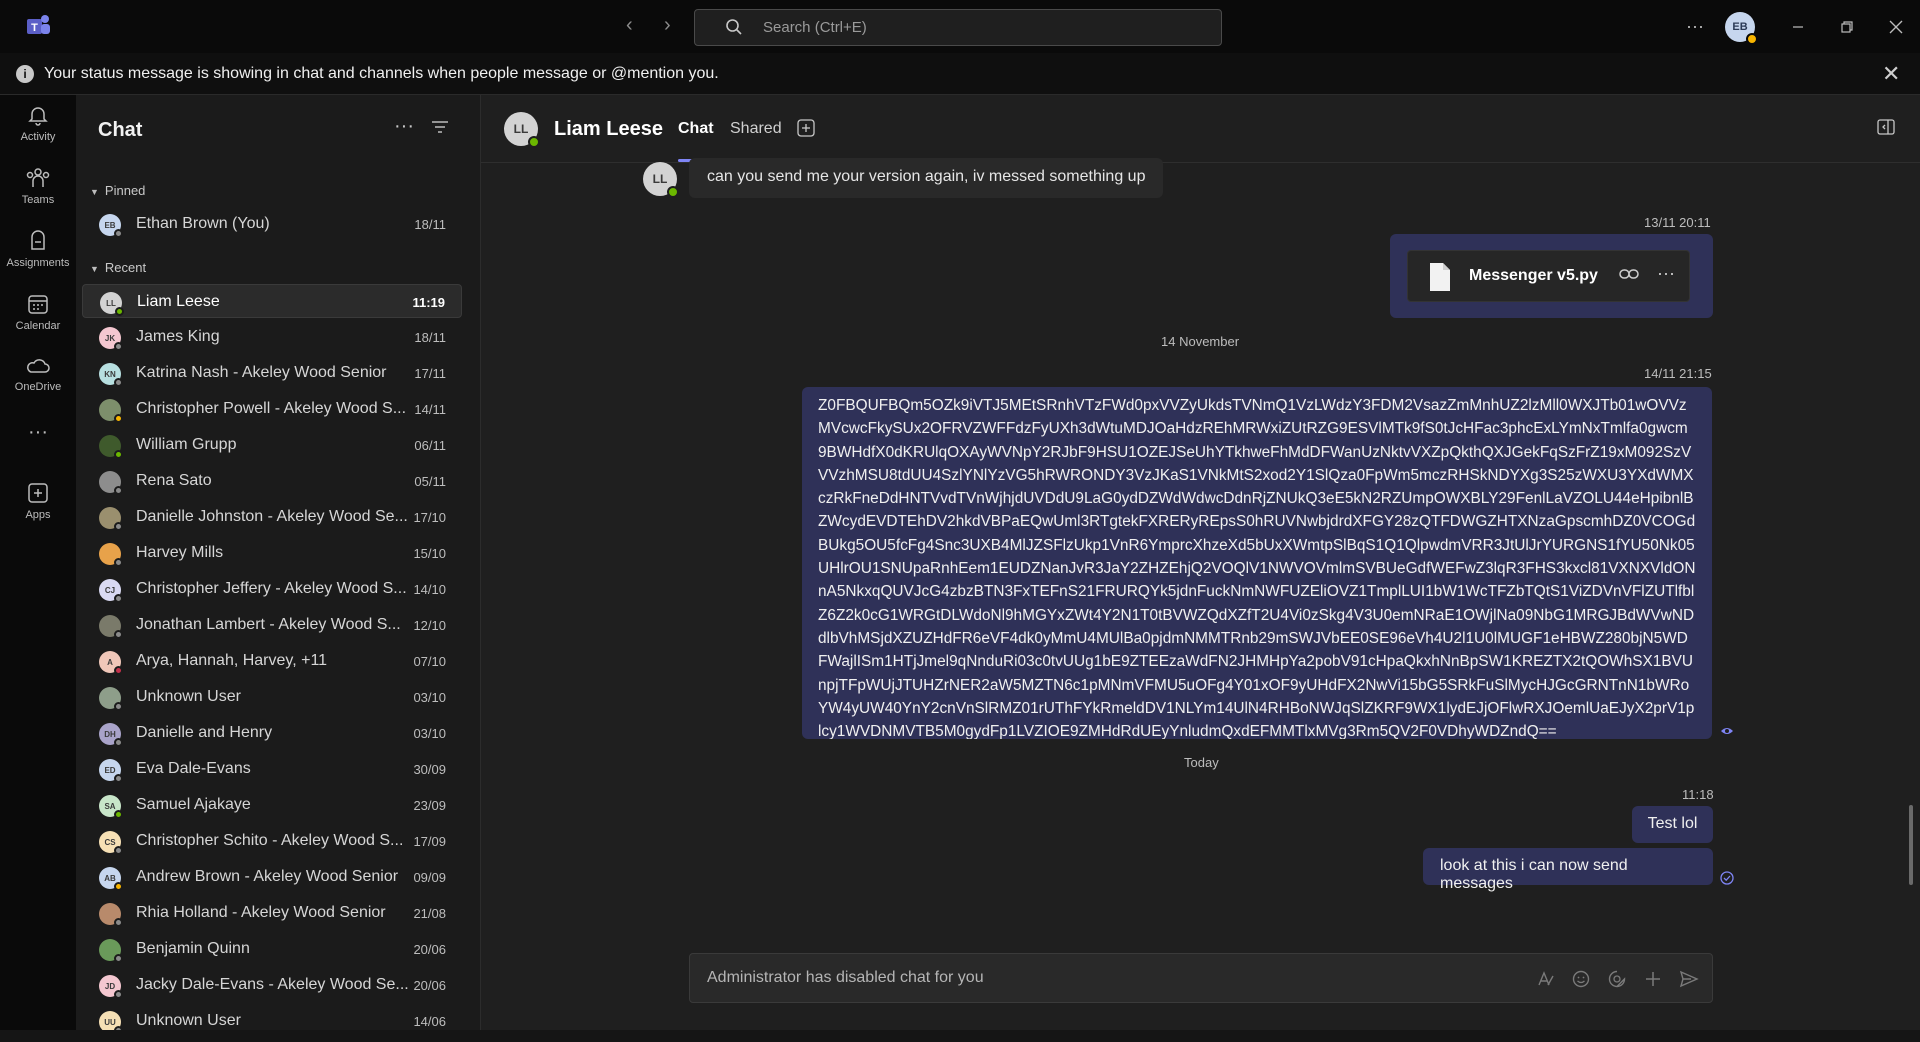 The width and height of the screenshot is (1920, 1042). What do you see at coordinates (272, 301) in the screenshot?
I see `chat-list-item: LL Liam Leese 11:19` at bounding box center [272, 301].